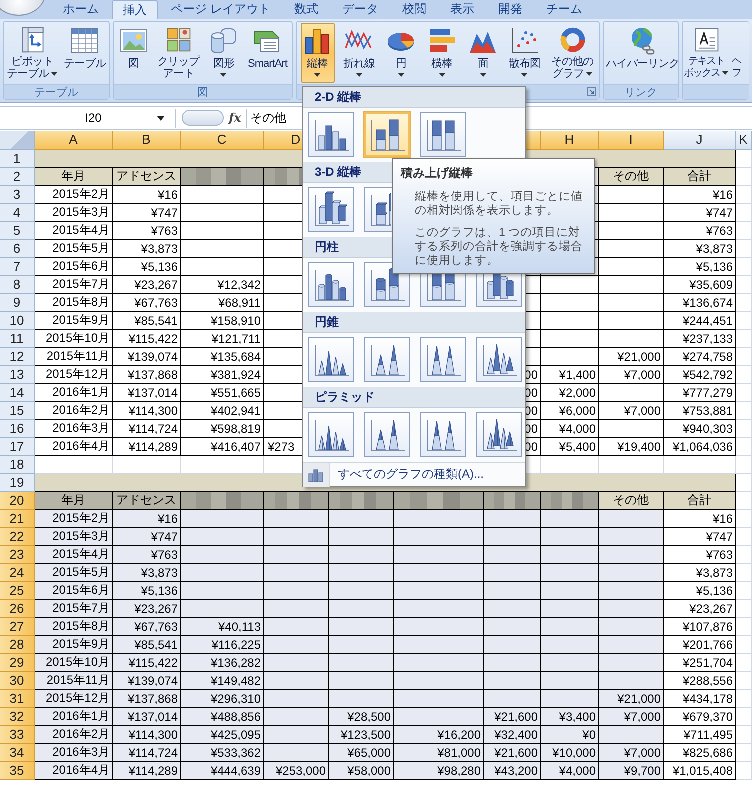 The width and height of the screenshot is (752, 789). Describe the element at coordinates (591, 91) in the screenshot. I see `dialog-launcher-icon` at that location.